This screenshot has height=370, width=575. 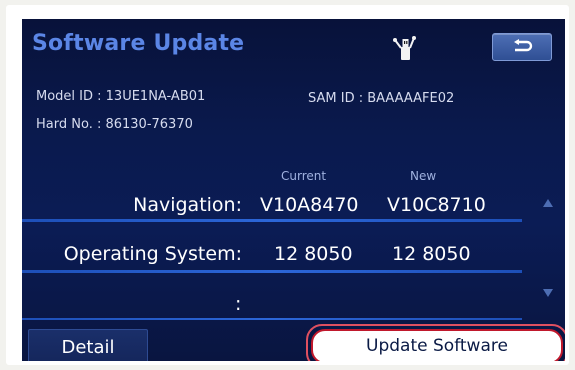 What do you see at coordinates (309, 205) in the screenshot?
I see `navigation-current-version: V10A8470` at bounding box center [309, 205].